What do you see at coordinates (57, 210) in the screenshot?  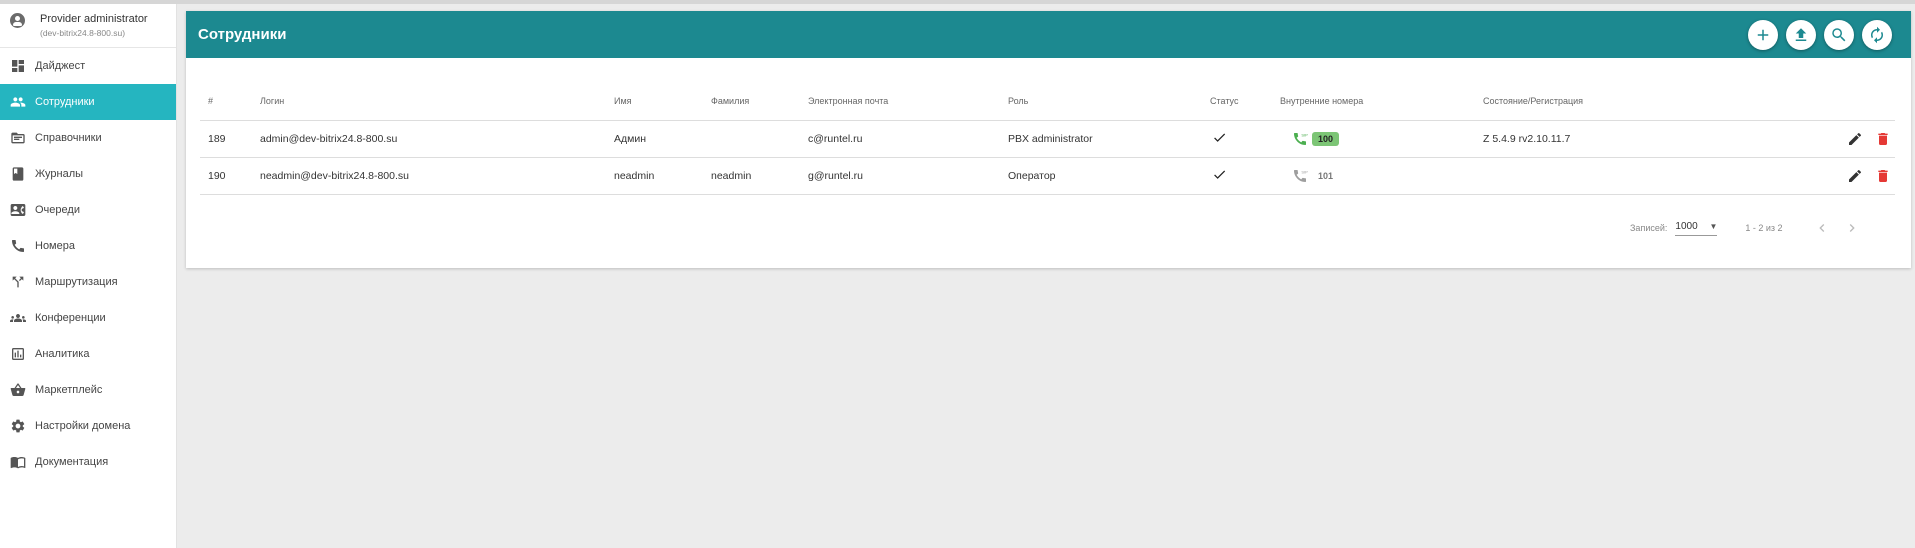 I see `sidebar-item-label: Очереди` at bounding box center [57, 210].